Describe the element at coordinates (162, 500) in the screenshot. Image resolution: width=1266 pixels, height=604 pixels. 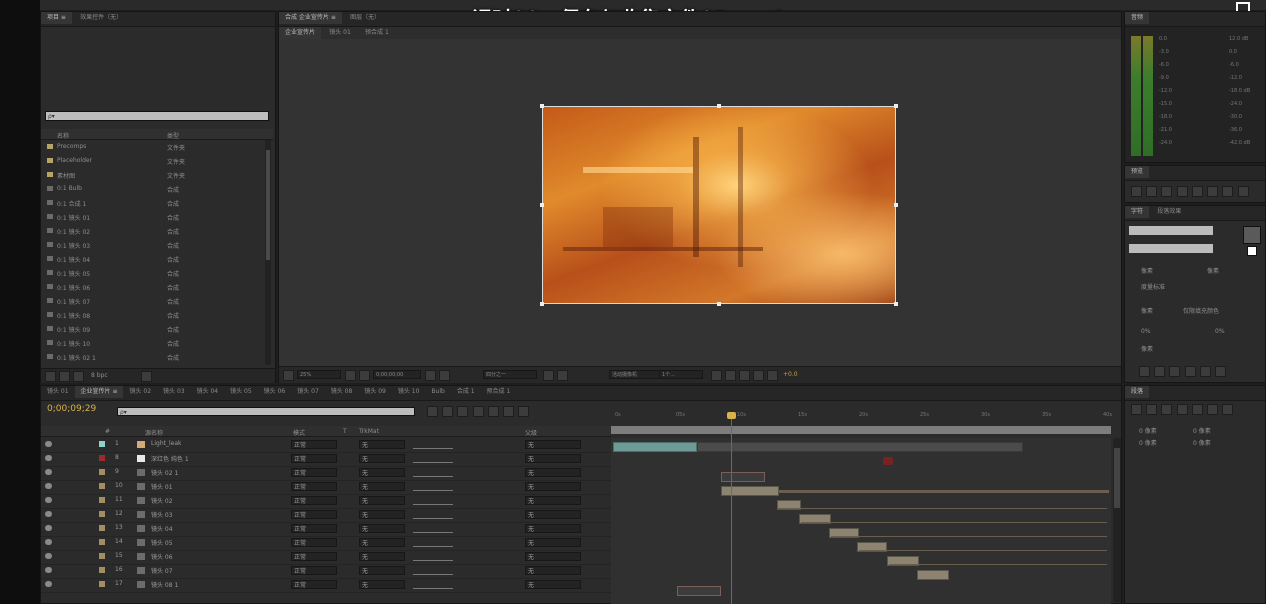
I see `layer-name: 镜头 02` at that location.